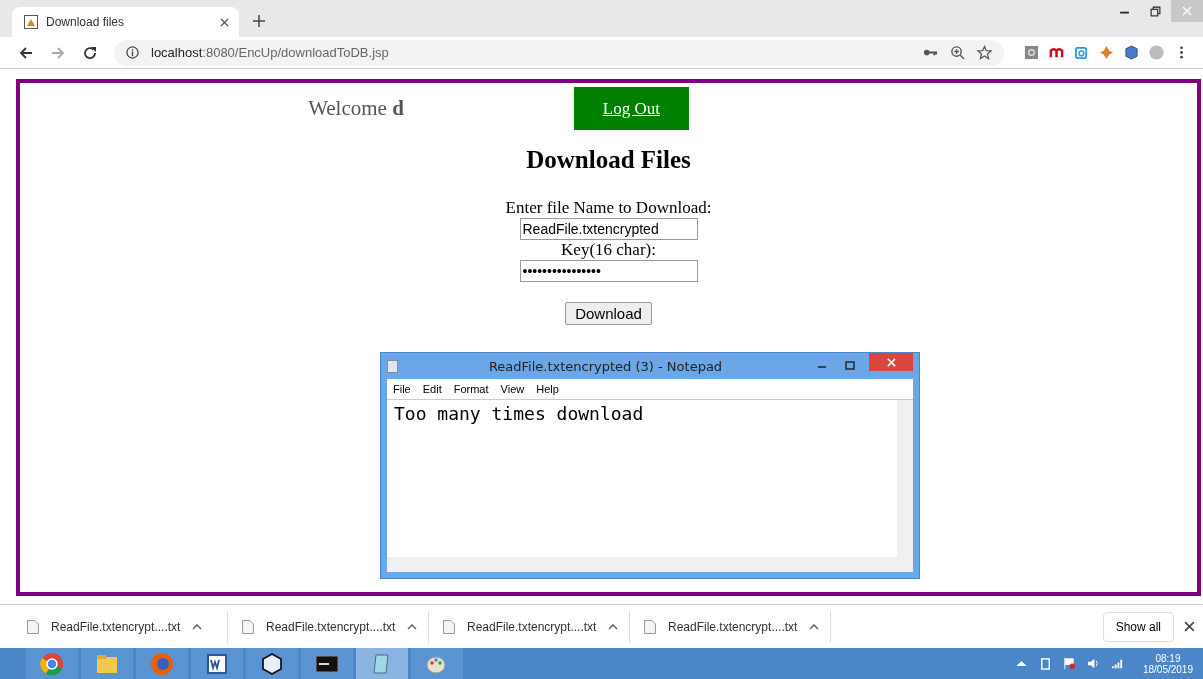  Describe the element at coordinates (132, 52) in the screenshot. I see `info-icon` at that location.